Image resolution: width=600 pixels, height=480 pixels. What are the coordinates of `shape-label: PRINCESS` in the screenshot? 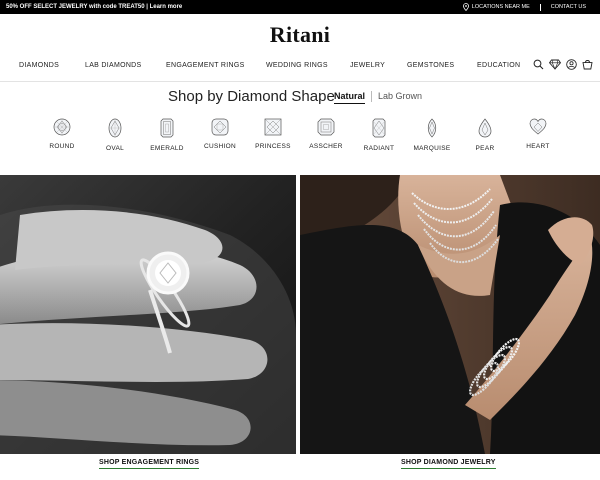 It's located at (273, 146).